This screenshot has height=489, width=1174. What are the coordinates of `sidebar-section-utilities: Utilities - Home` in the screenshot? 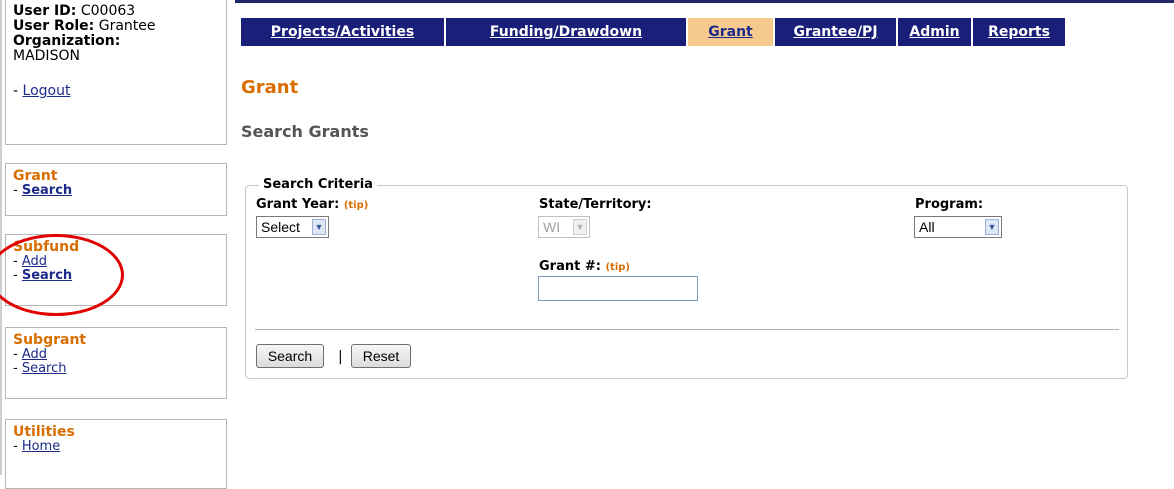 It's located at (116, 454).